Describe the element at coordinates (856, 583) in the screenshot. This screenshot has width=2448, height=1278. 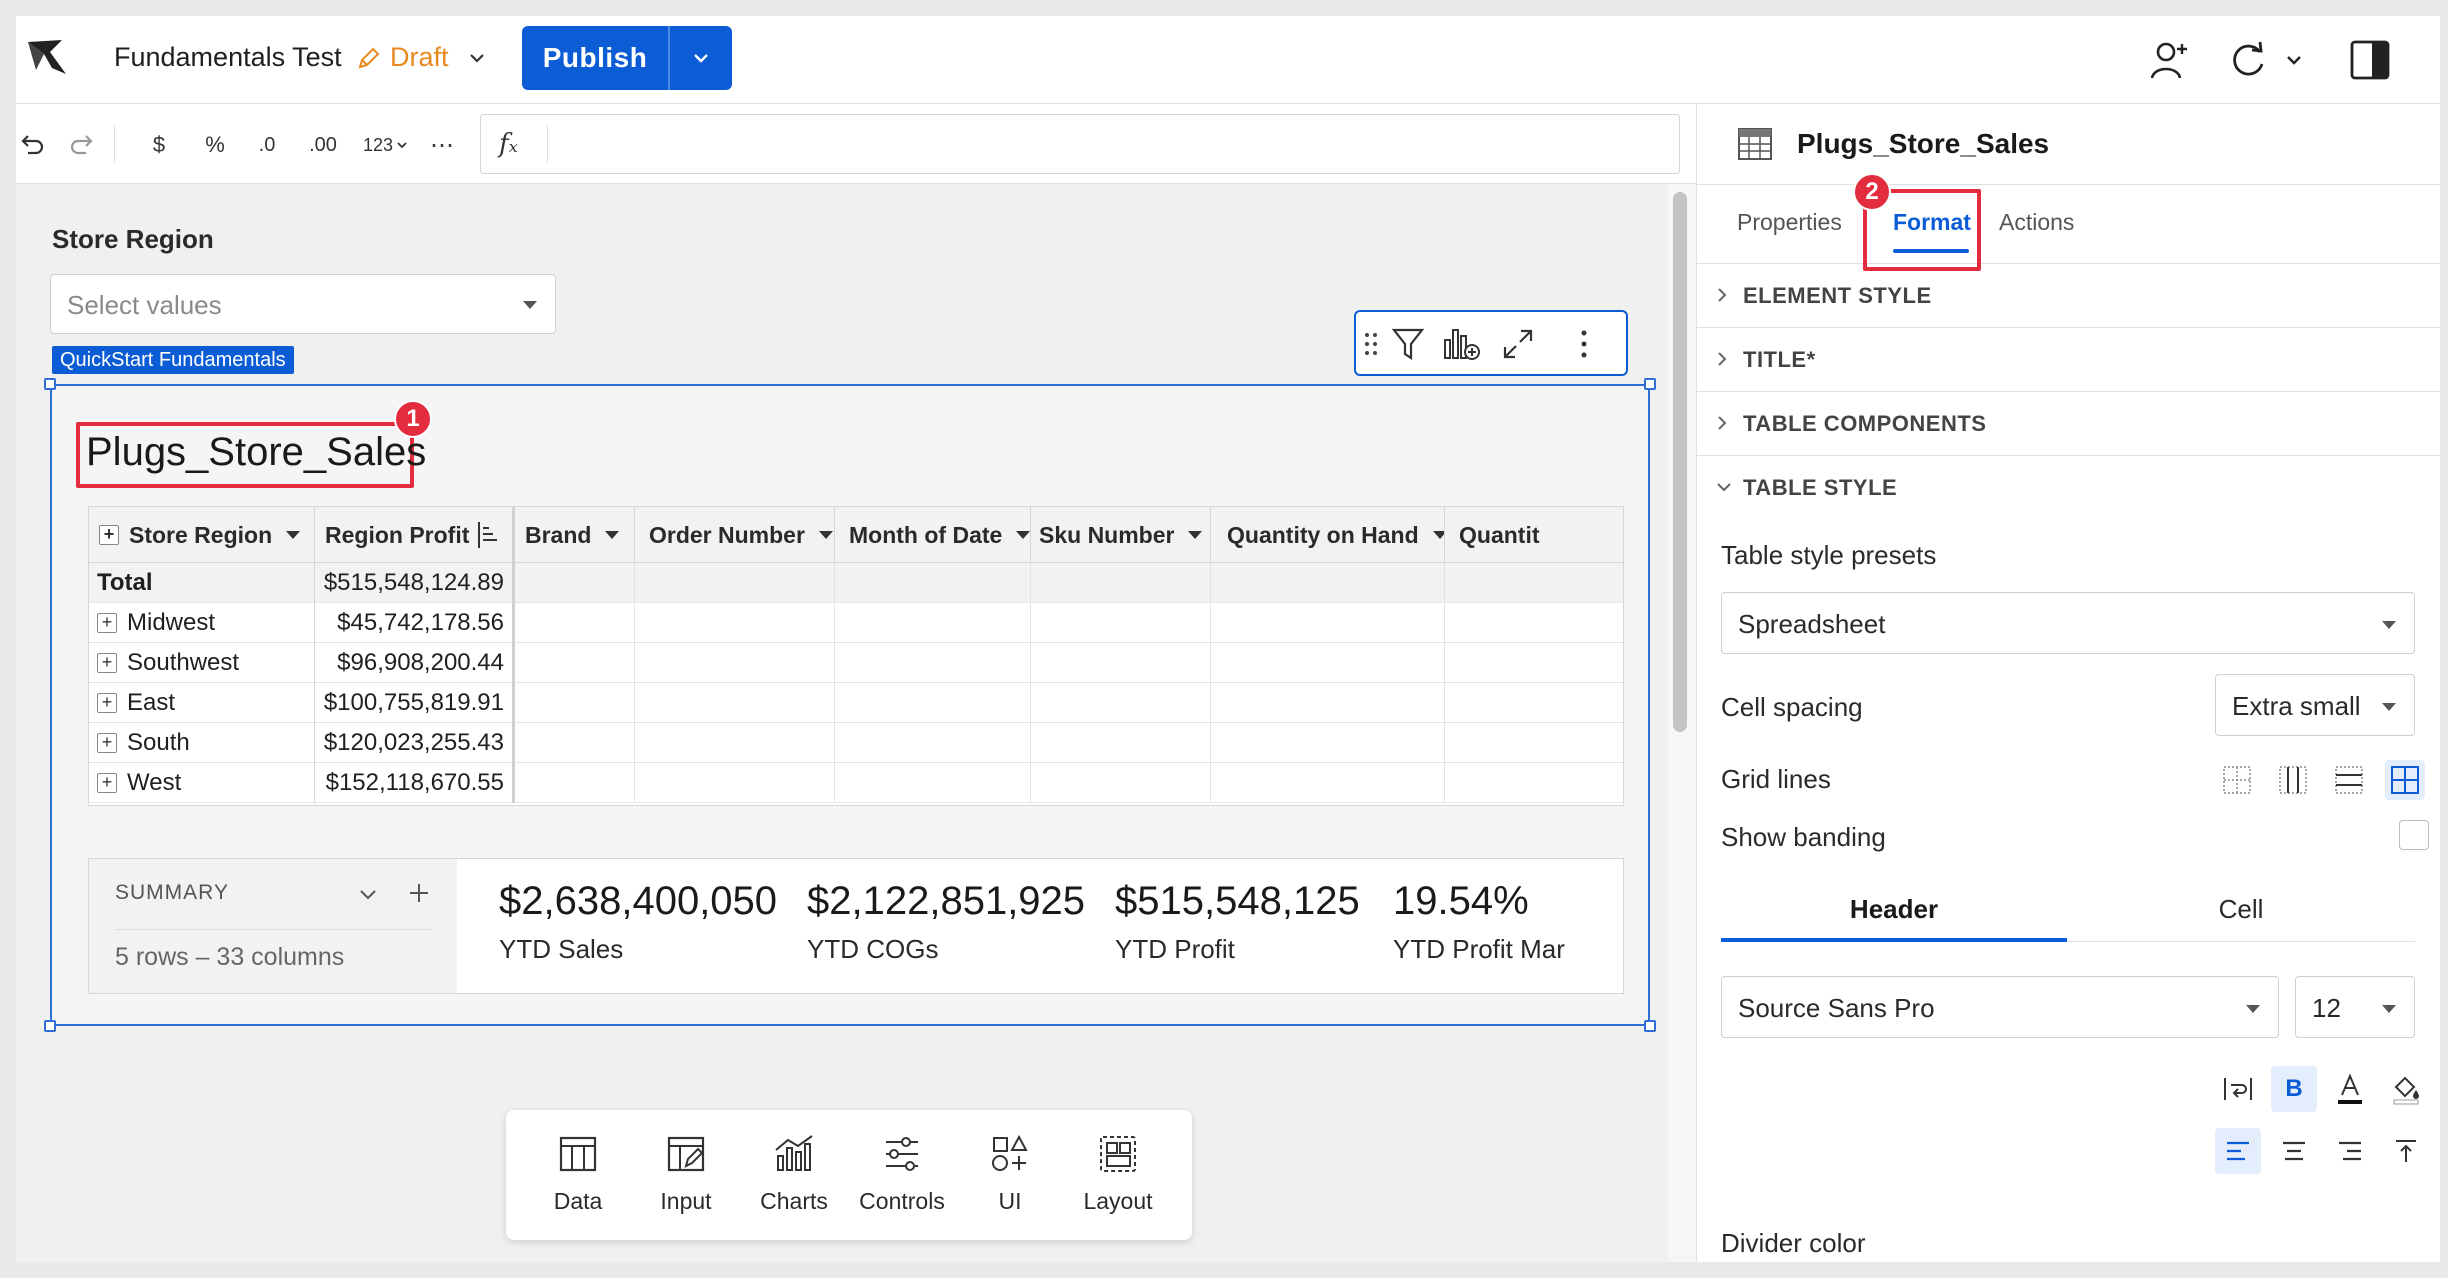
I see `table-row-total: Total $515,548,124.89` at that location.